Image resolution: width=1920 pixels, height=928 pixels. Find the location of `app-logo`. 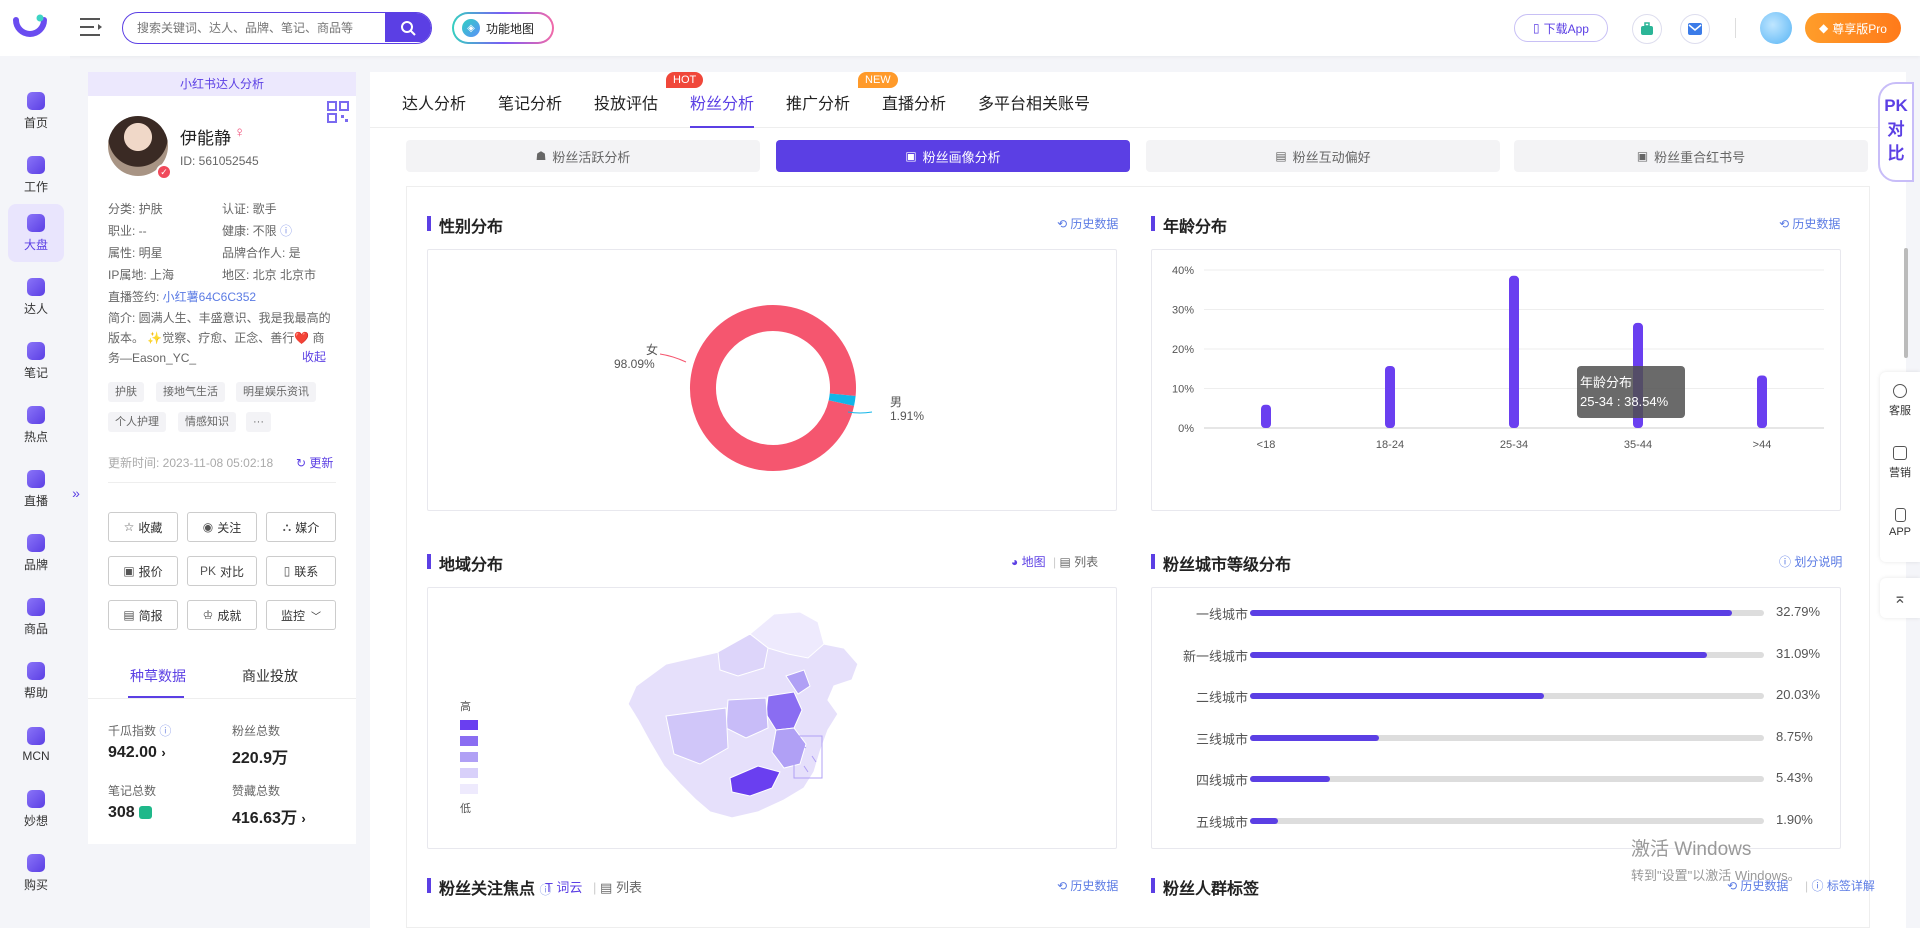

app-logo is located at coordinates (30, 28).